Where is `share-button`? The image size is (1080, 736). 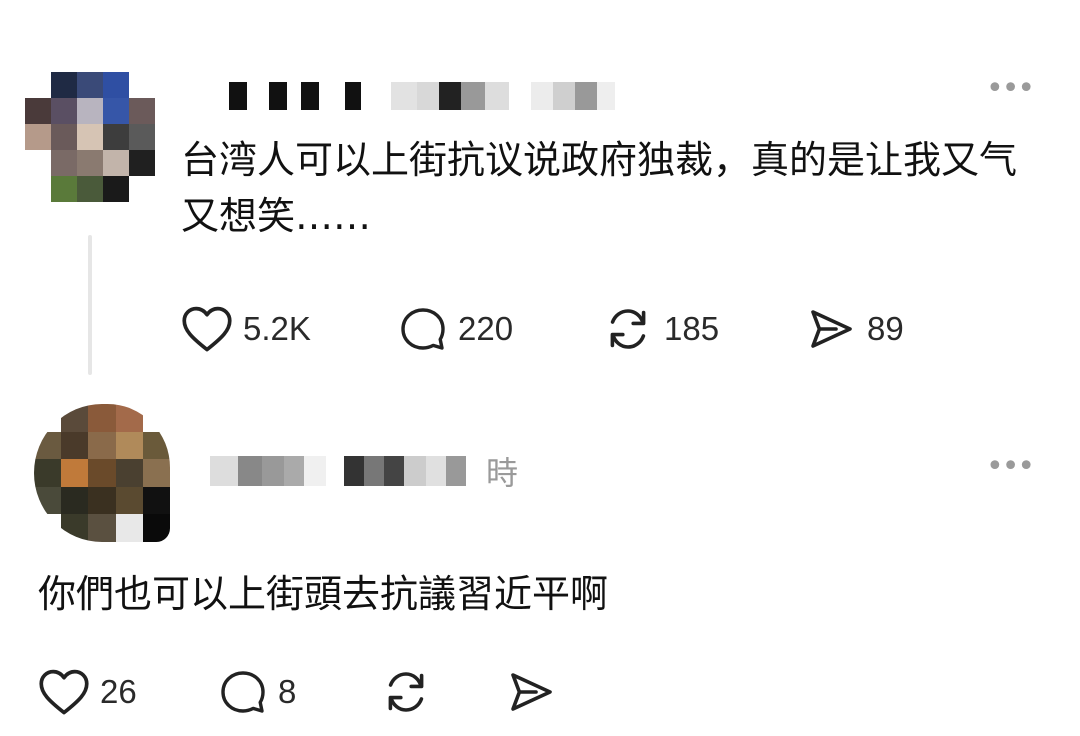 share-button is located at coordinates (531, 692).